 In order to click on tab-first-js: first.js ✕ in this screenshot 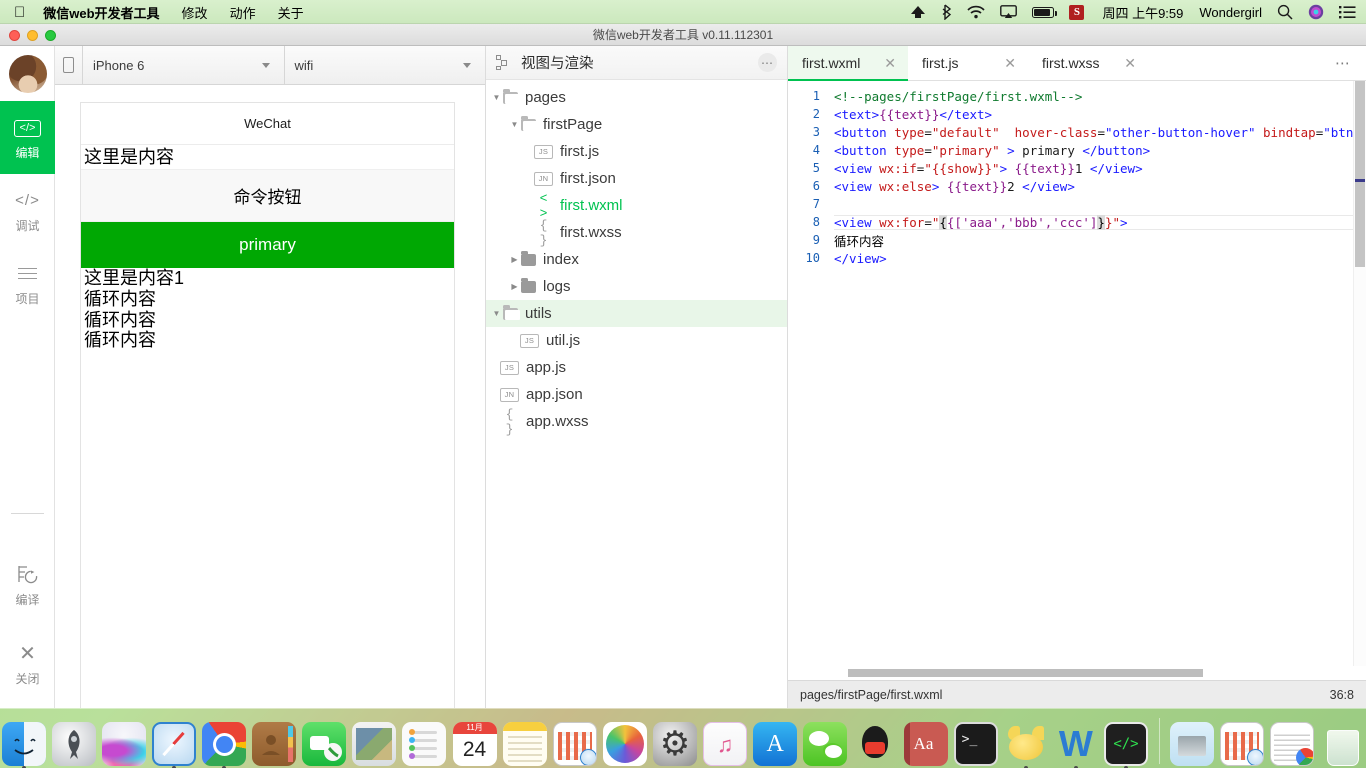, I will do `click(968, 63)`.